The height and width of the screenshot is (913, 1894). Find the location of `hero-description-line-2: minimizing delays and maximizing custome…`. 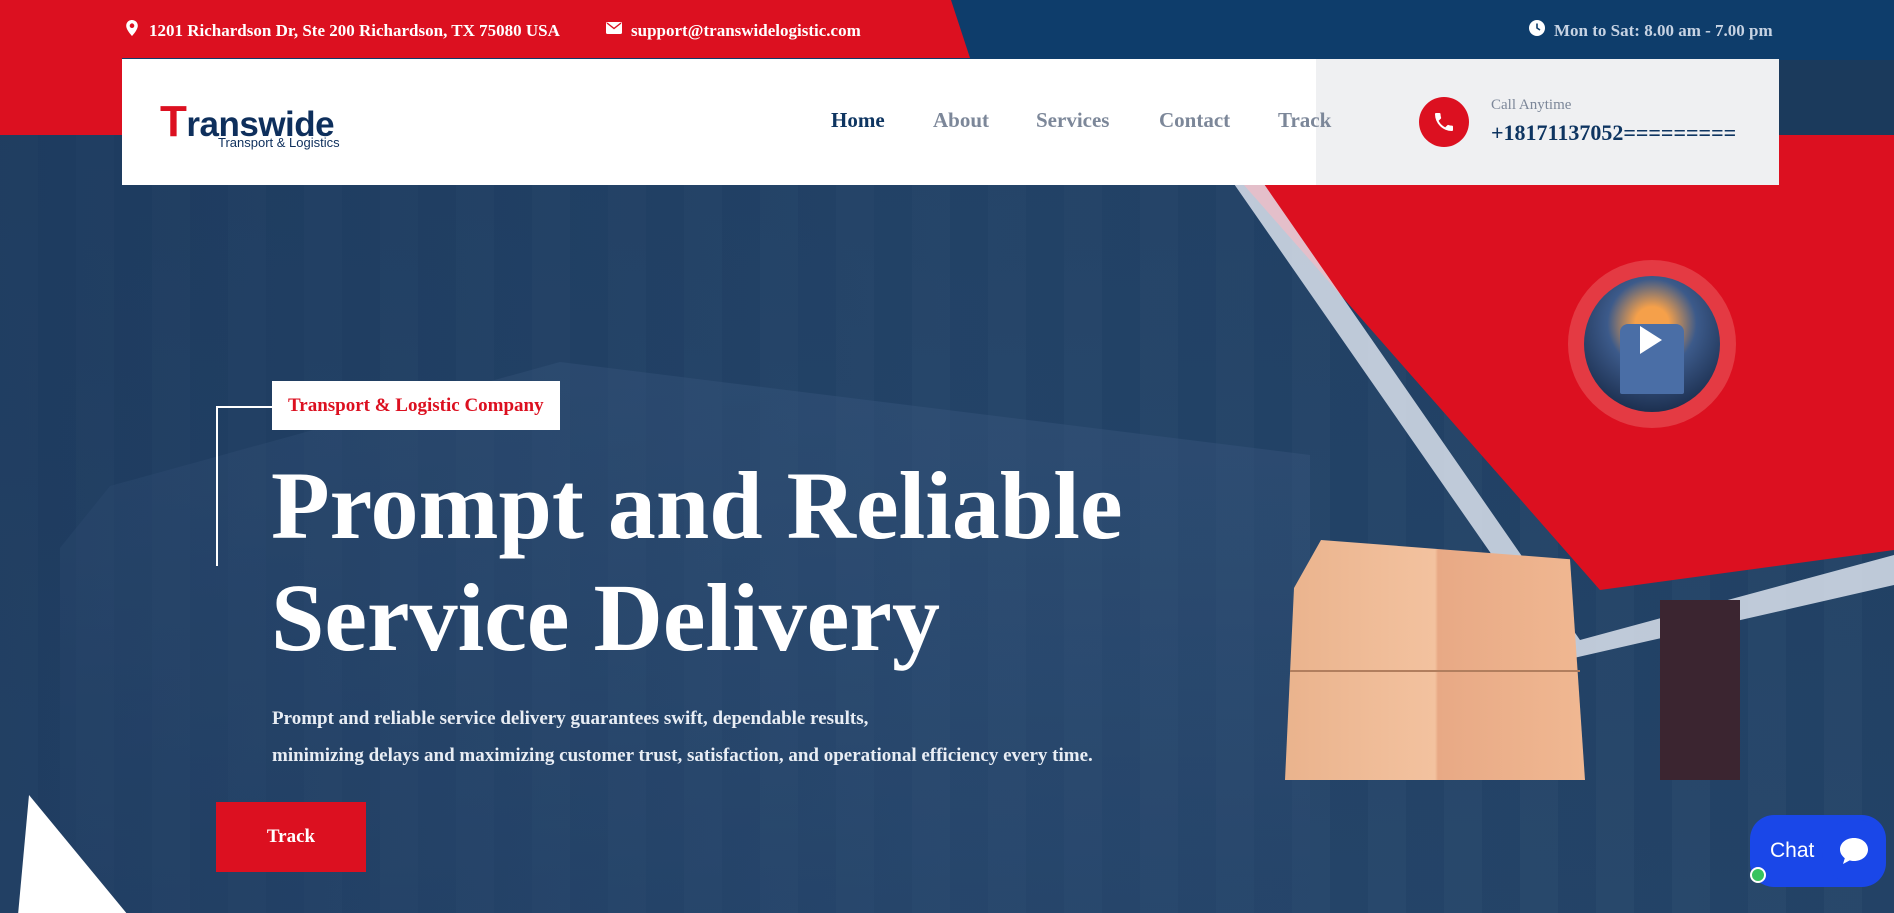

hero-description-line-2: minimizing delays and maximizing custome… is located at coordinates (682, 755).